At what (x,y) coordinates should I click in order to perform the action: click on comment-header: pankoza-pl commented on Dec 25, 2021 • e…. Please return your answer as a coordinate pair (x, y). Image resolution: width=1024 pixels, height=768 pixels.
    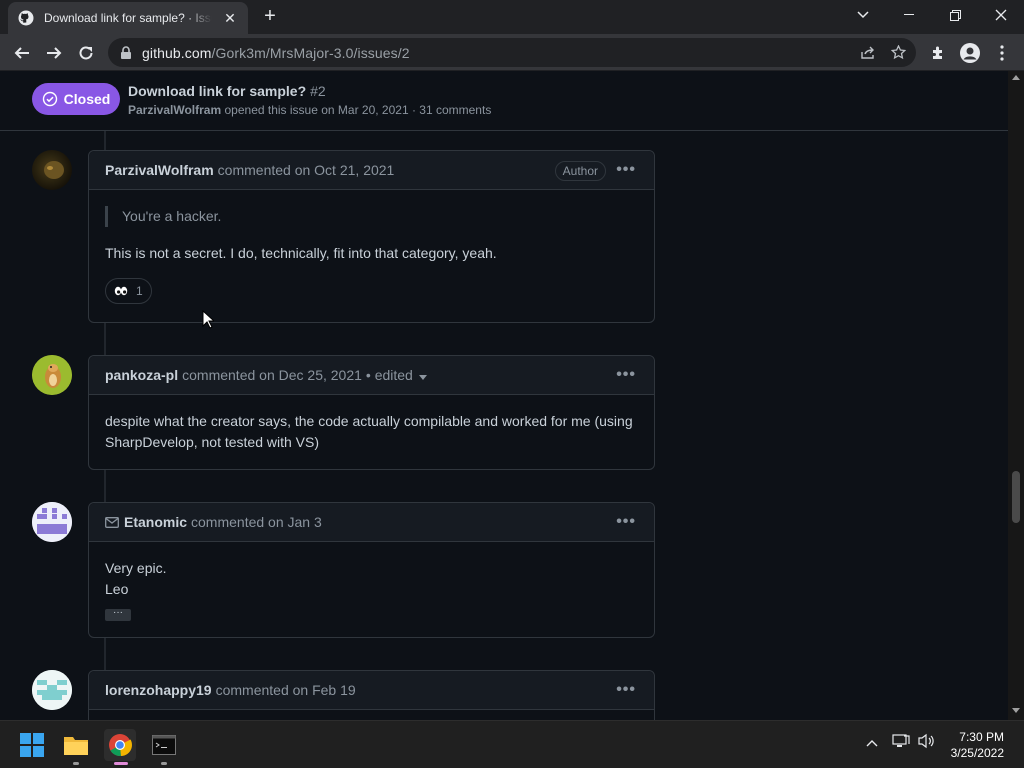
    Looking at the image, I should click on (371, 375).